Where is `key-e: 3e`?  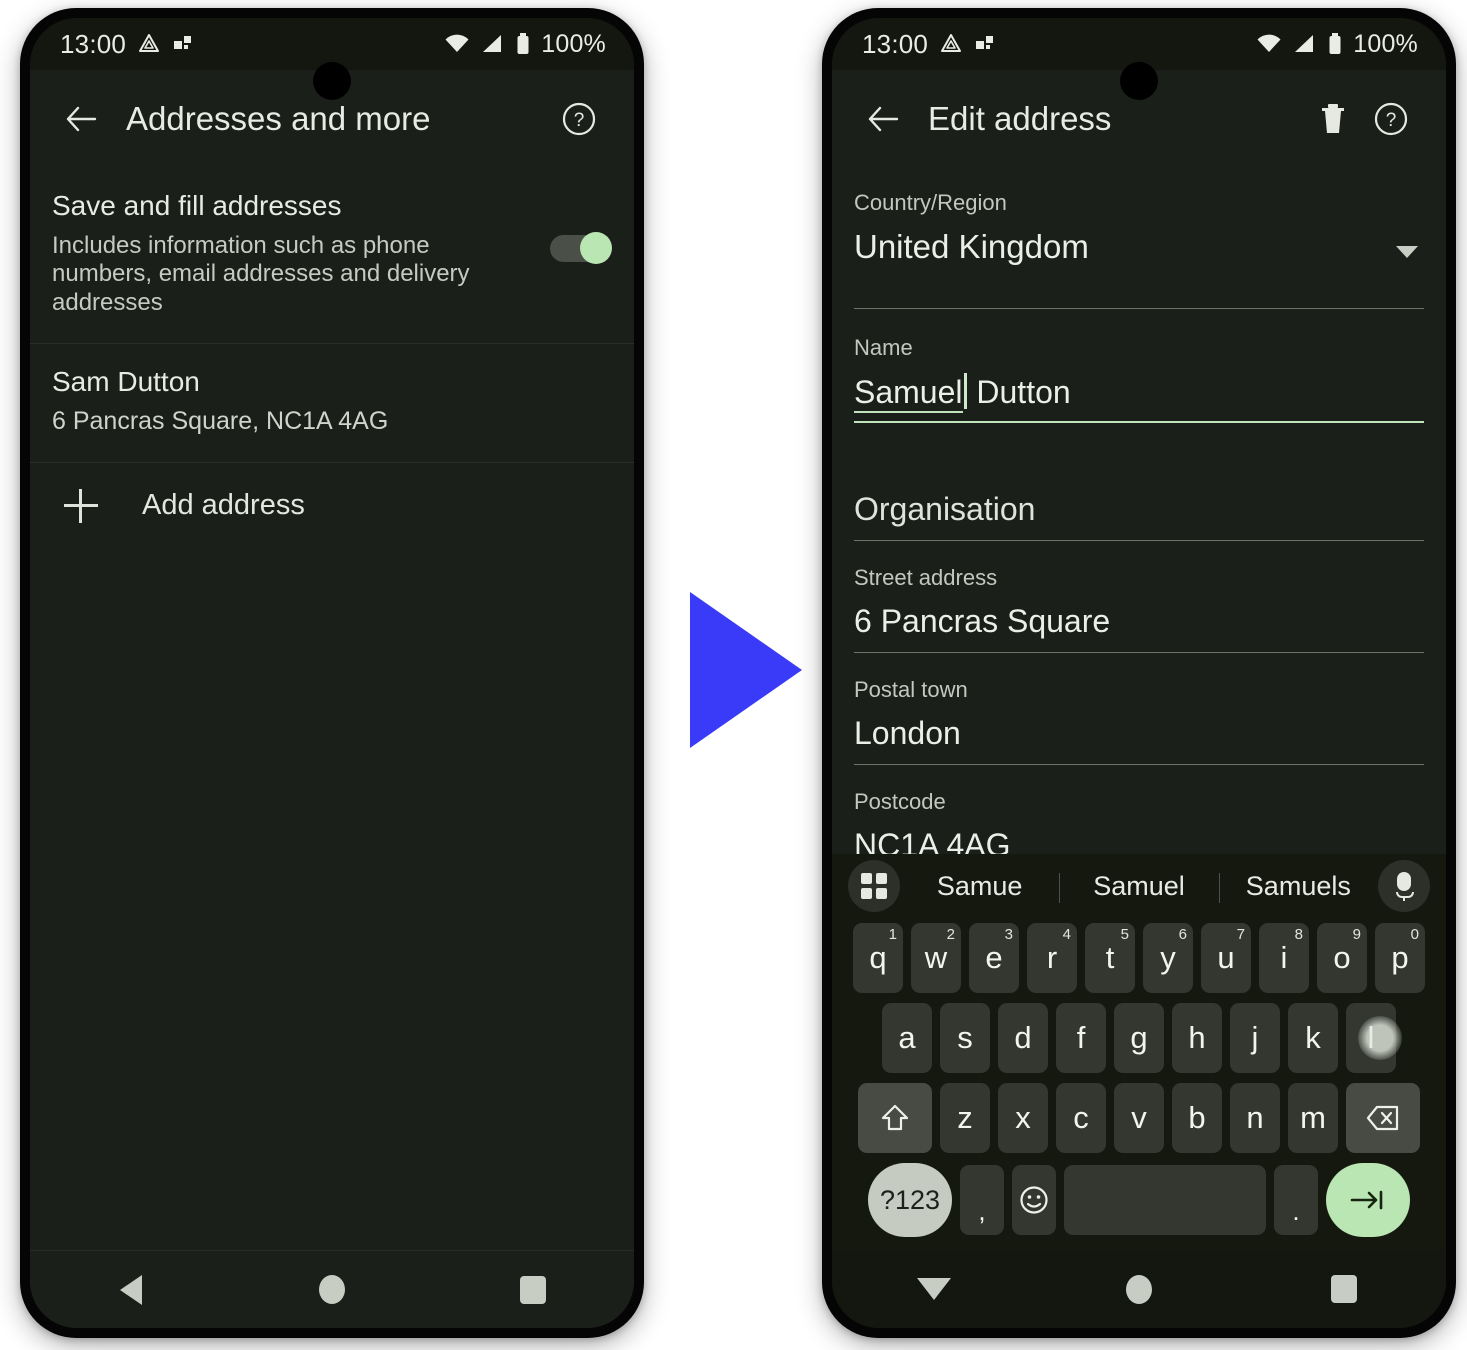
key-e: 3e is located at coordinates (994, 958).